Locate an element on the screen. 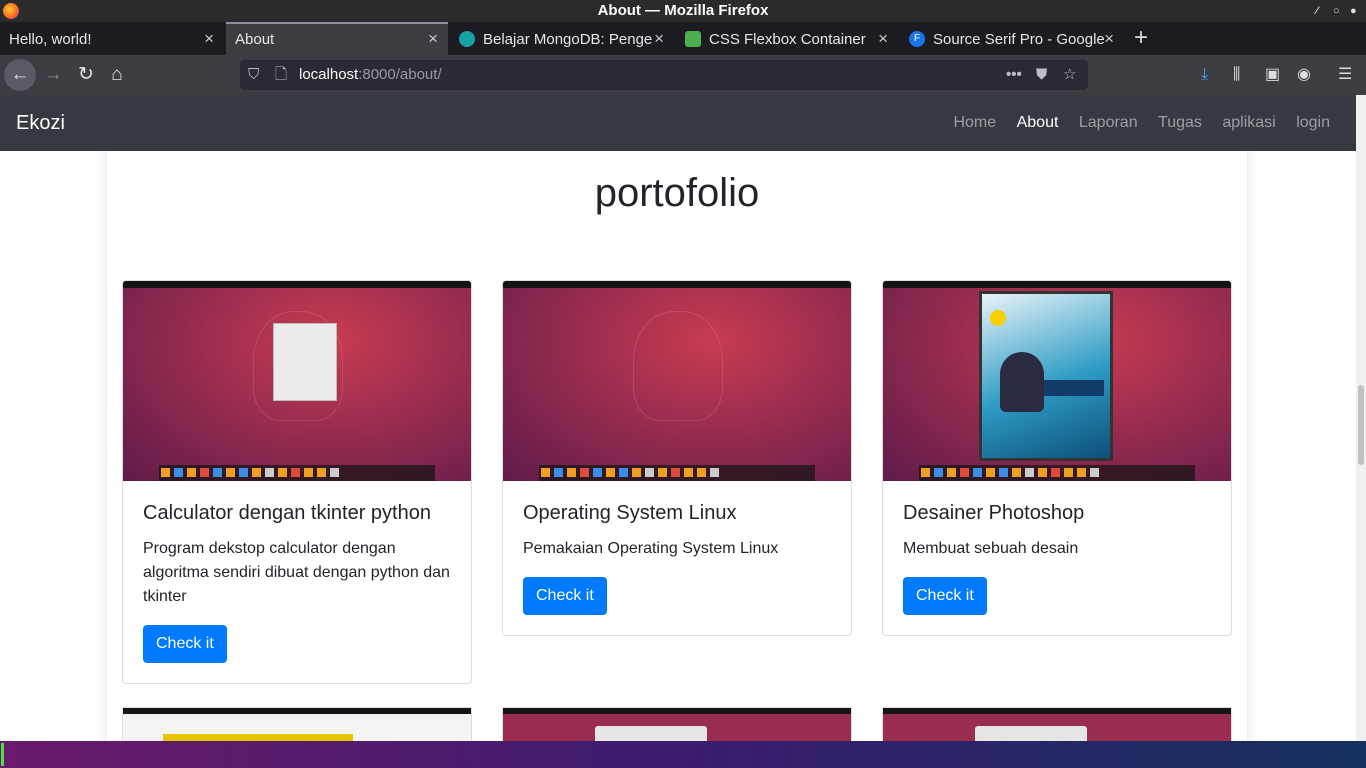 This screenshot has height=768, width=1366. site-menu: Home About Laporan Tugas aplikasi login is located at coordinates (1133, 123).